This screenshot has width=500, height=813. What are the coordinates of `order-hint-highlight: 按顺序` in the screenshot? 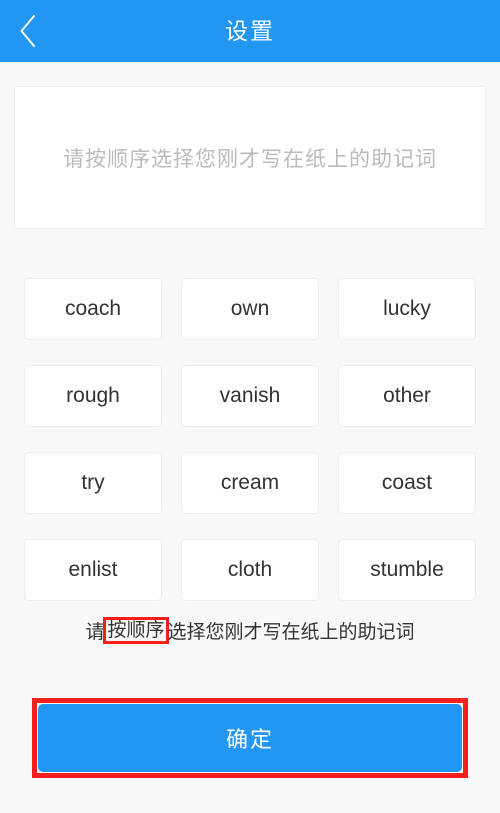 It's located at (136, 630).